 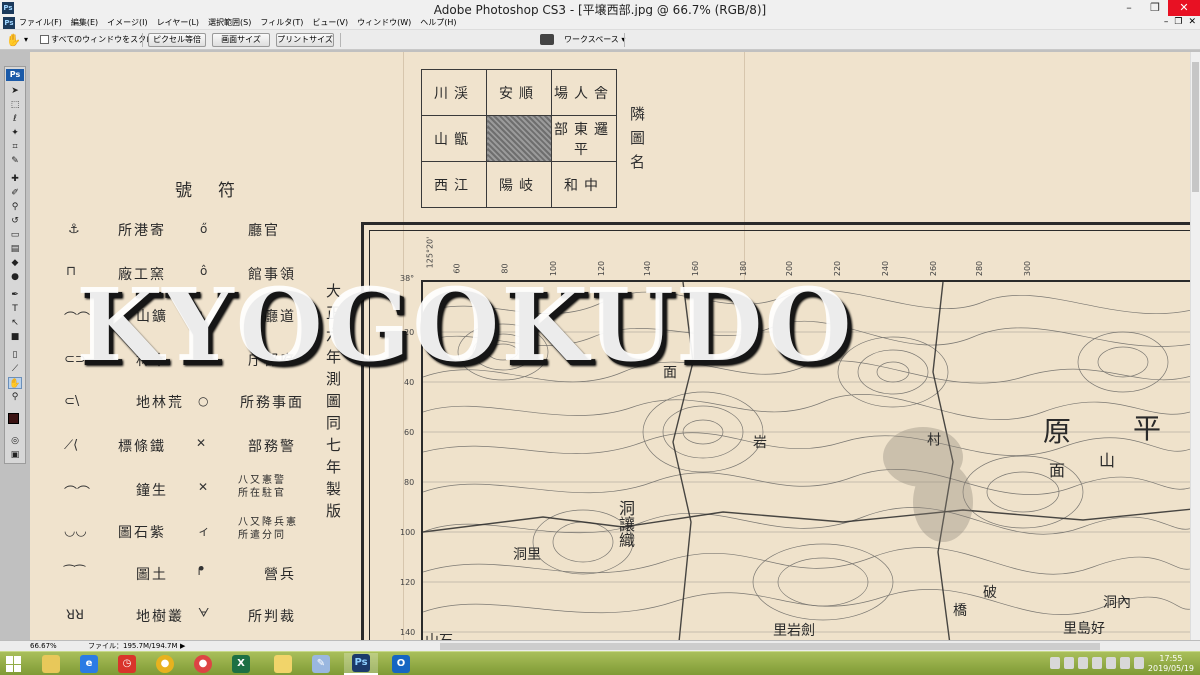 I want to click on excel-icon: X, so click(x=241, y=664).